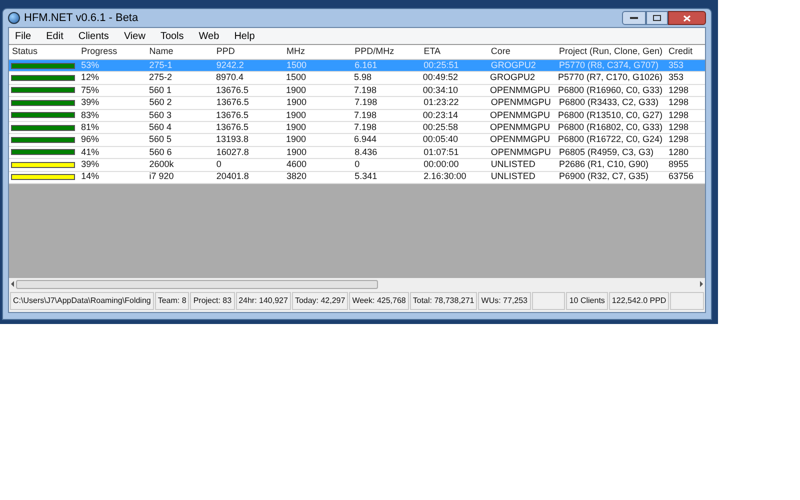  Describe the element at coordinates (197, 284) in the screenshot. I see `scrollbar-thumb` at that location.